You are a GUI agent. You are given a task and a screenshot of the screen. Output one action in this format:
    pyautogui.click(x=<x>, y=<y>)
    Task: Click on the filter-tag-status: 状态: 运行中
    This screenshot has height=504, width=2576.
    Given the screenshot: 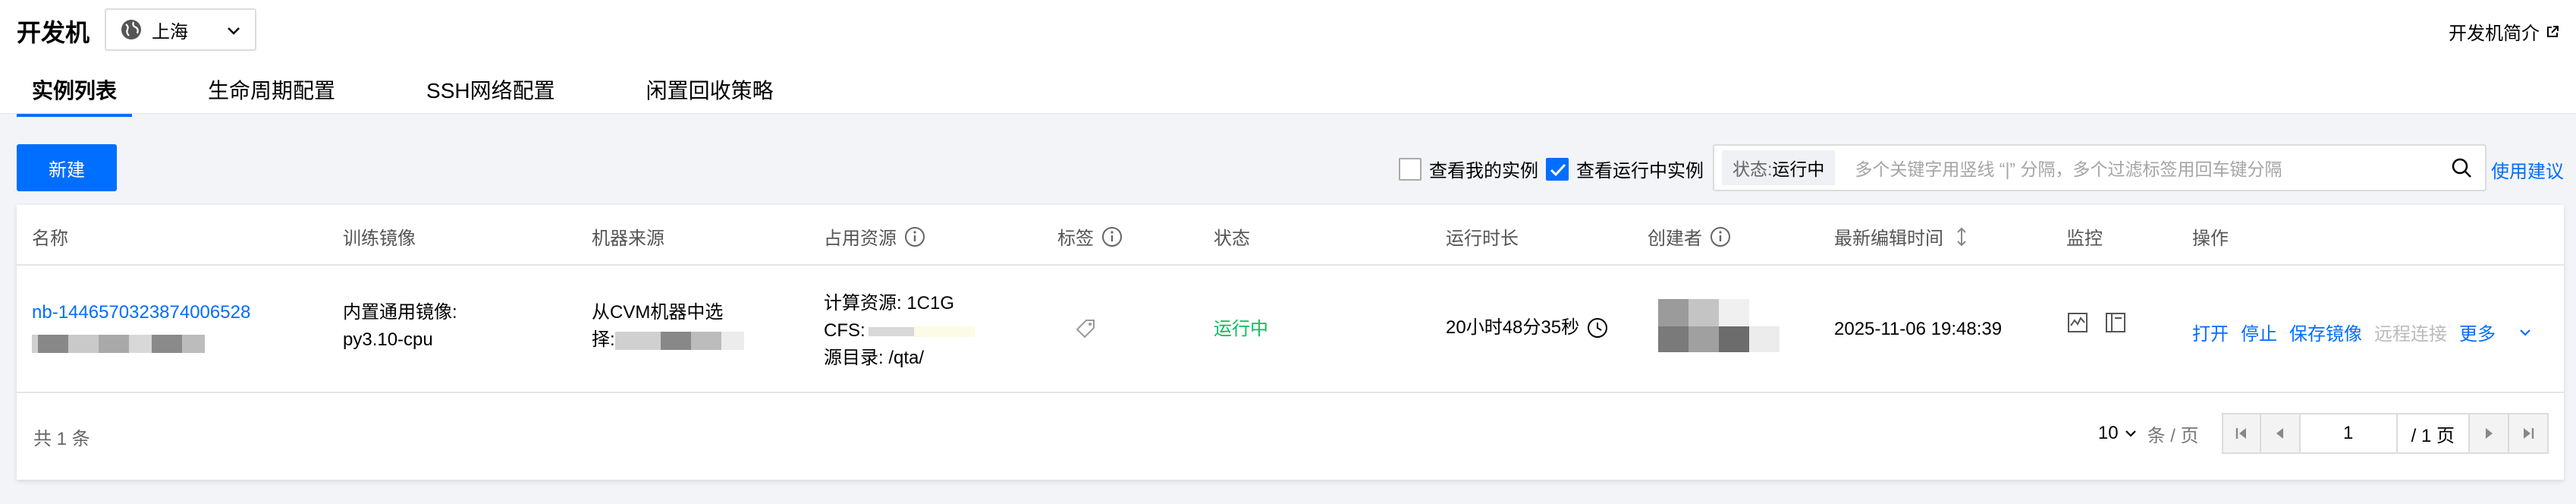 What is the action you would take?
    pyautogui.click(x=1779, y=167)
    